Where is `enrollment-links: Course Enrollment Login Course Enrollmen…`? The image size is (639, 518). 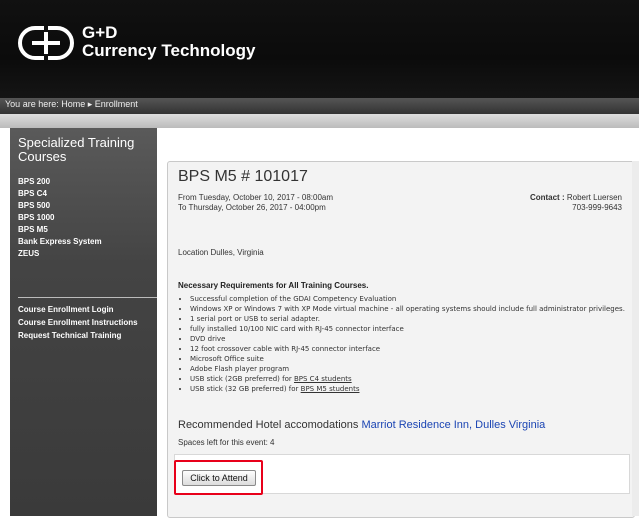
enrollment-links: Course Enrollment Login Course Enrollmen… is located at coordinates (78, 322).